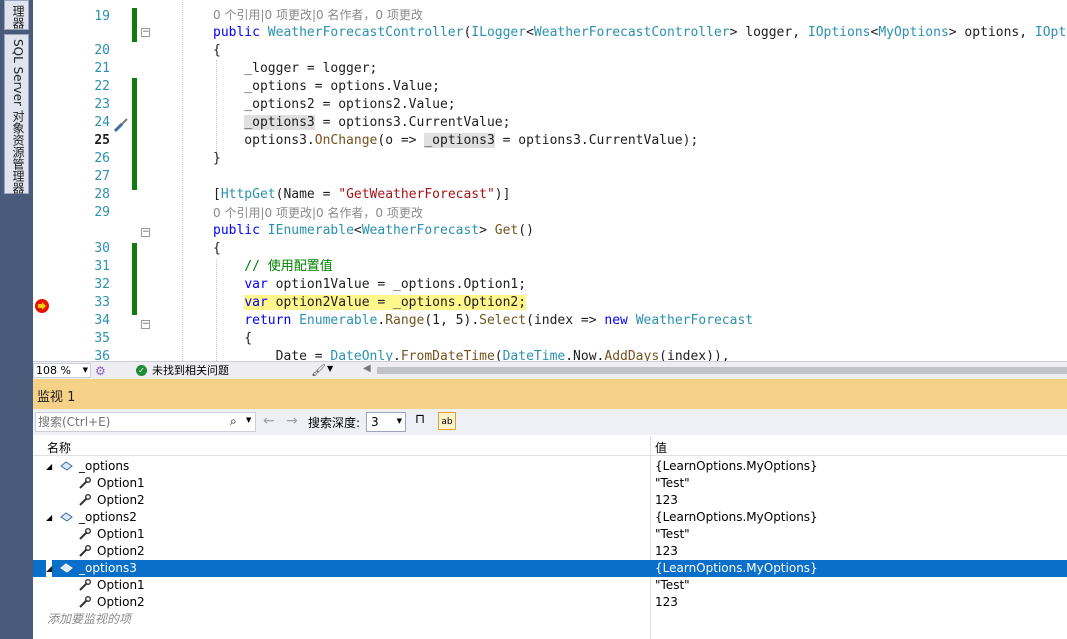 The image size is (1067, 639). Describe the element at coordinates (550, 394) in the screenshot. I see `watch-title-bar: 监视 1` at that location.